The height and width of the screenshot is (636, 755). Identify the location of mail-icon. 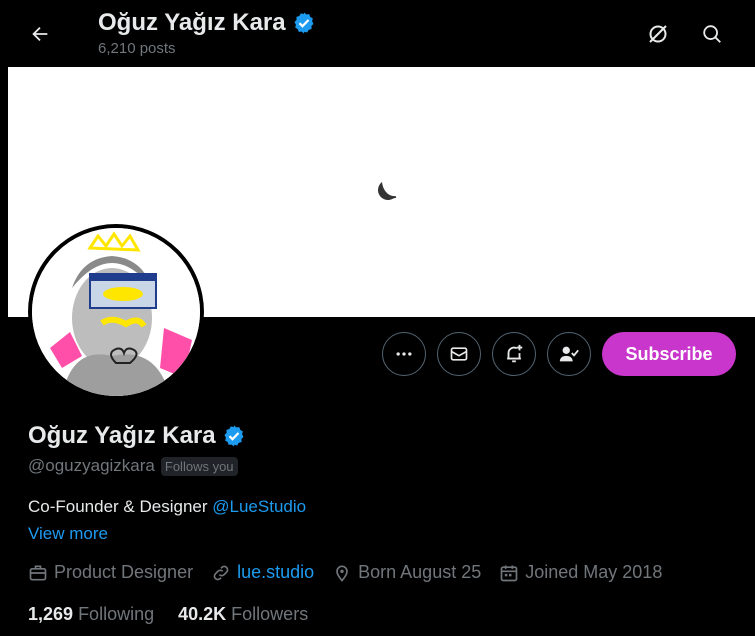
(459, 354).